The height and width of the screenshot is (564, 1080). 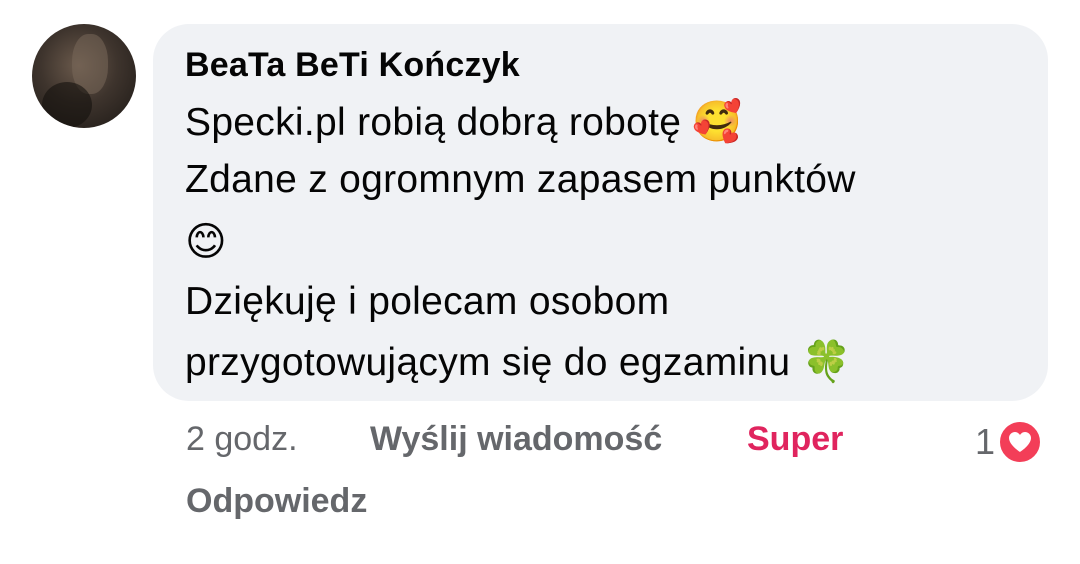 I want to click on comment-author-name: BeaTa BeTi Kończyk, so click(x=352, y=65).